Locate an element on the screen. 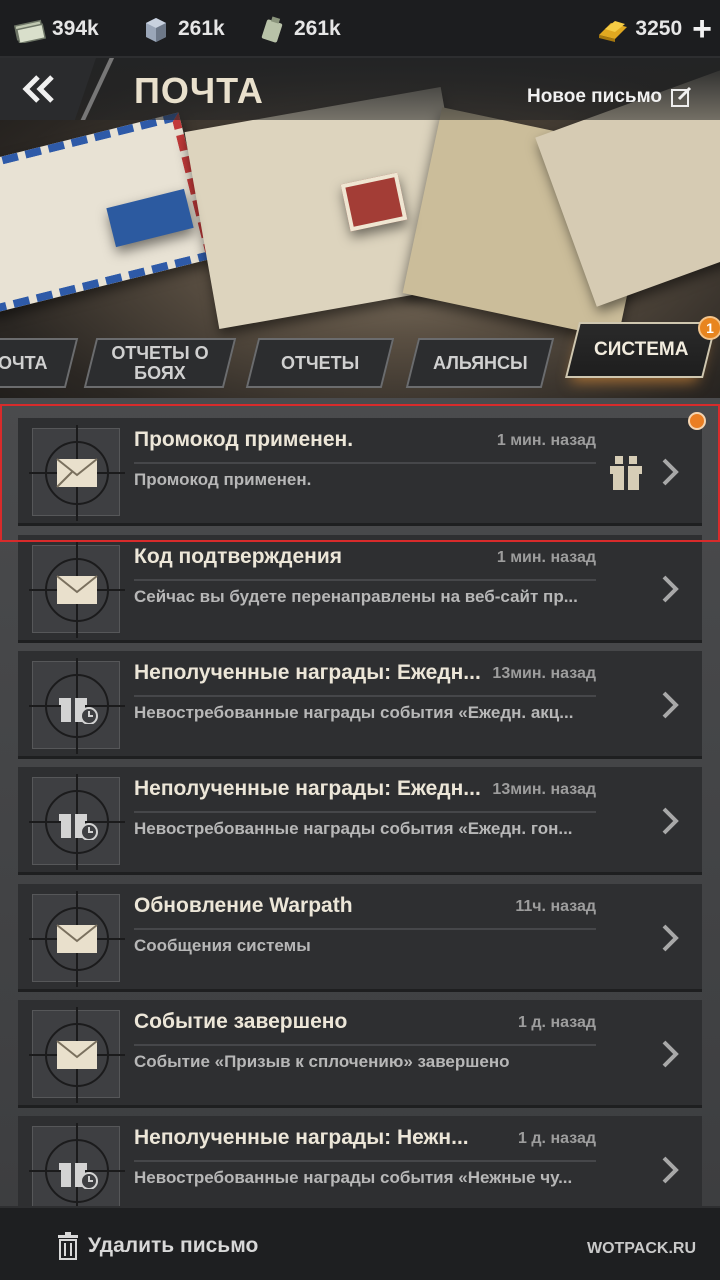 The width and height of the screenshot is (720, 1280). tab-label: ОТЧЕТЫ is located at coordinates (320, 363).